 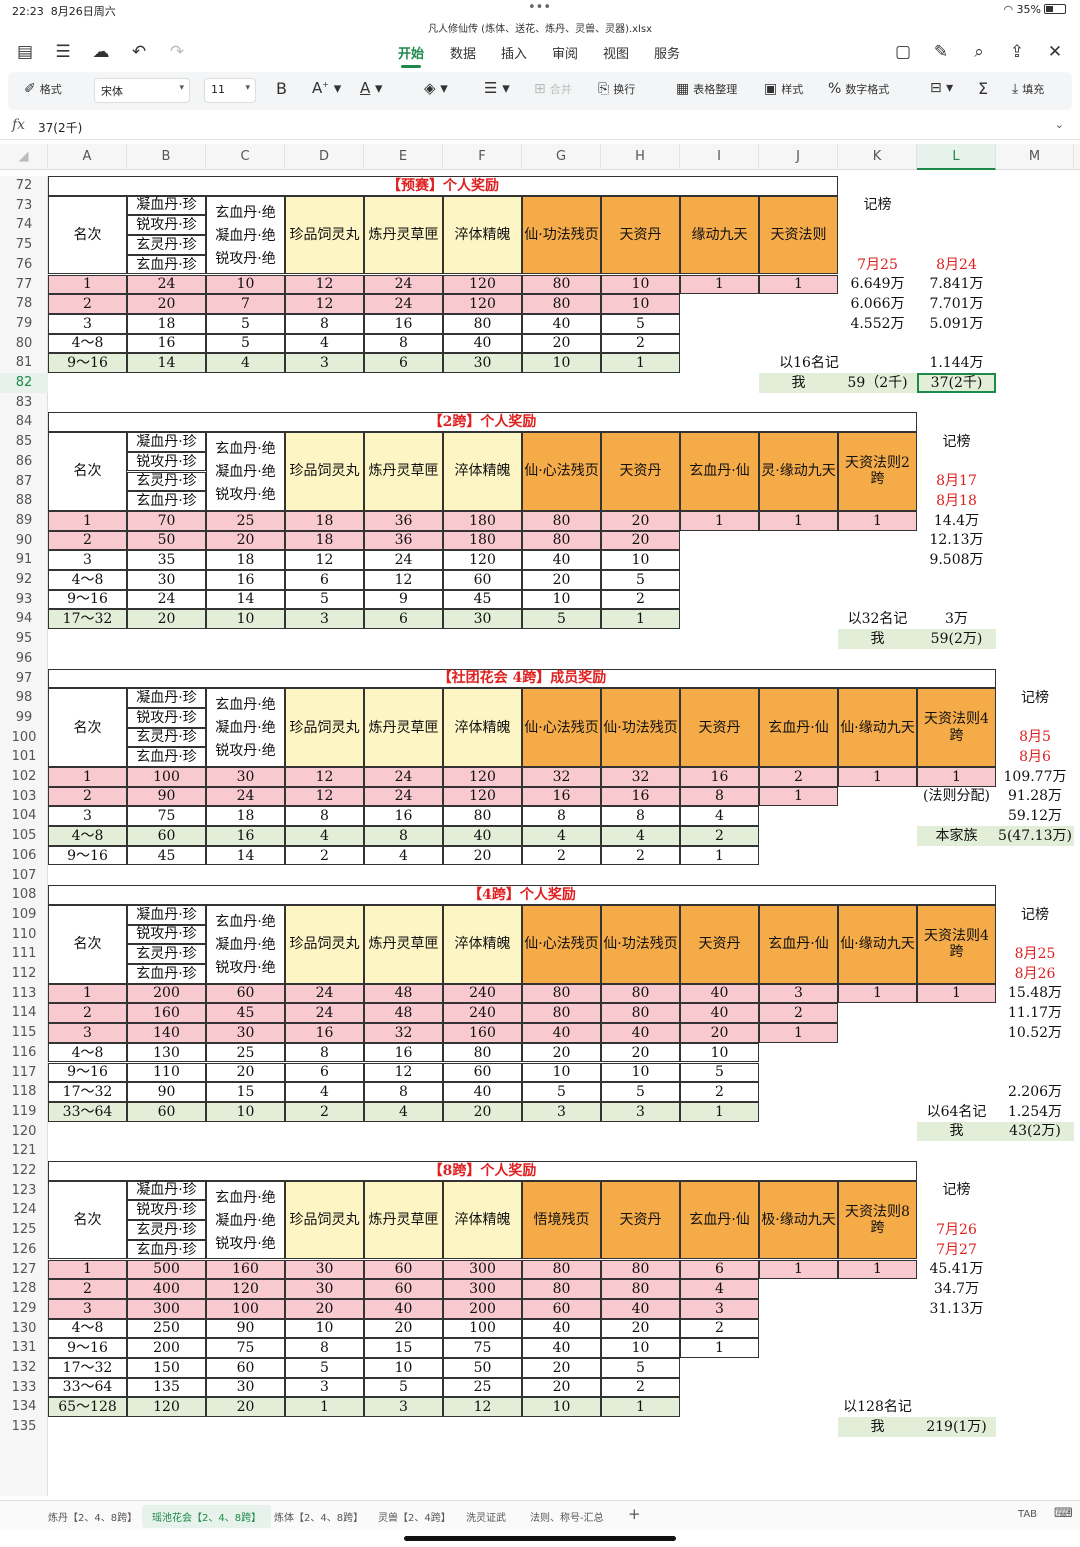 I want to click on header-g: 仙·功法残页, so click(x=561, y=235).